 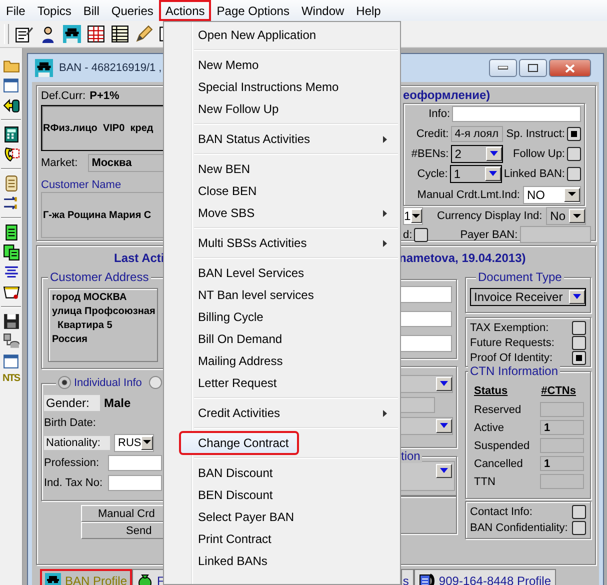 What do you see at coordinates (503, 68) in the screenshot?
I see `minimize-button` at bounding box center [503, 68].